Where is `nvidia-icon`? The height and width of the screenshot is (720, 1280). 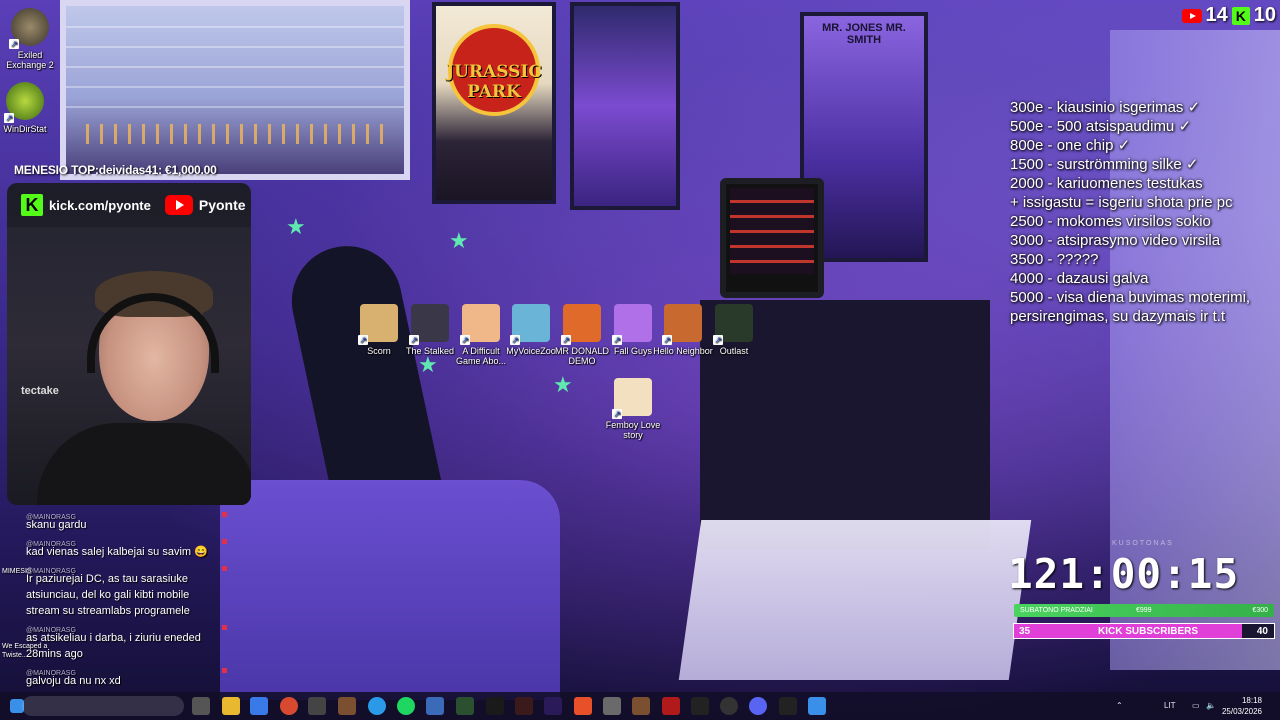 nvidia-icon is located at coordinates (495, 706).